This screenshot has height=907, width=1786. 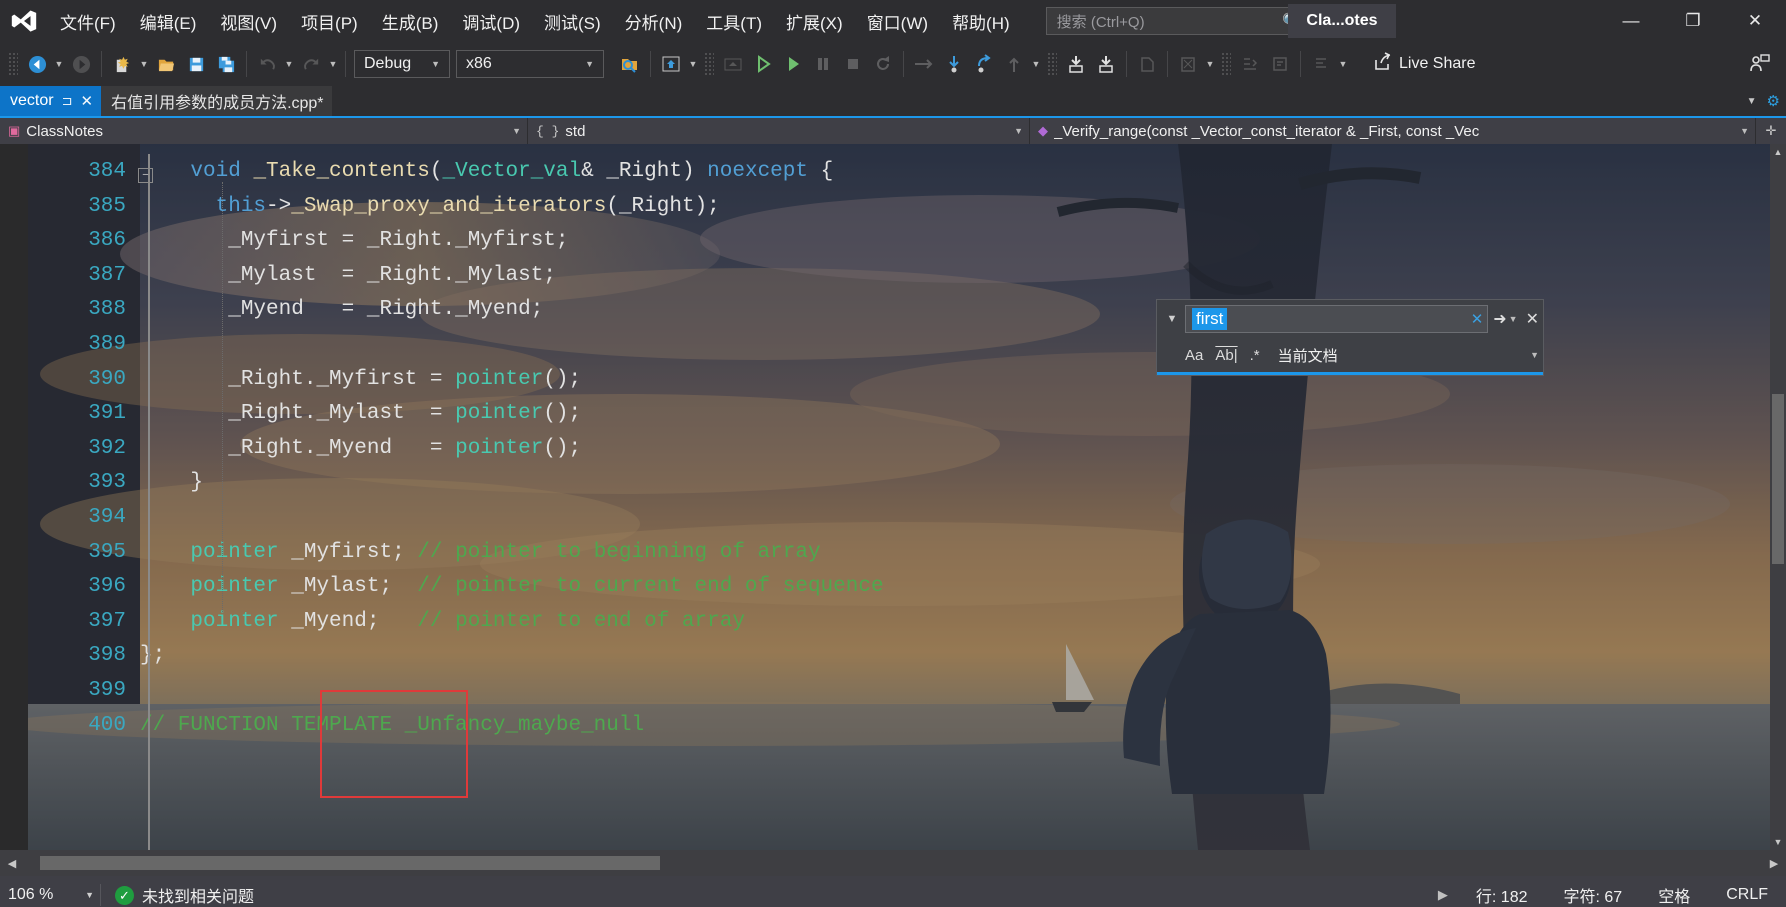 What do you see at coordinates (1343, 64) in the screenshot?
I see `uncomment-caret: ▼` at bounding box center [1343, 64].